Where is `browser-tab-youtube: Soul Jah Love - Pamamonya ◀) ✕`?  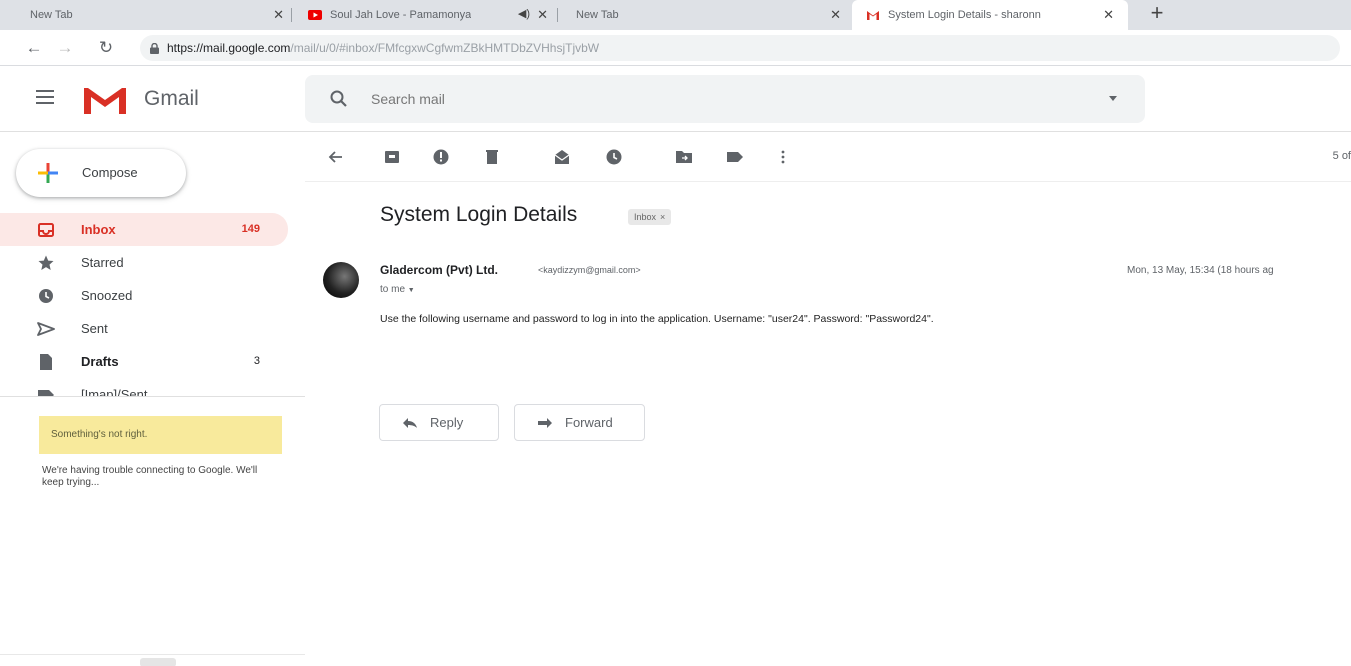 browser-tab-youtube: Soul Jah Love - Pamamonya ◀) ✕ is located at coordinates (425, 15).